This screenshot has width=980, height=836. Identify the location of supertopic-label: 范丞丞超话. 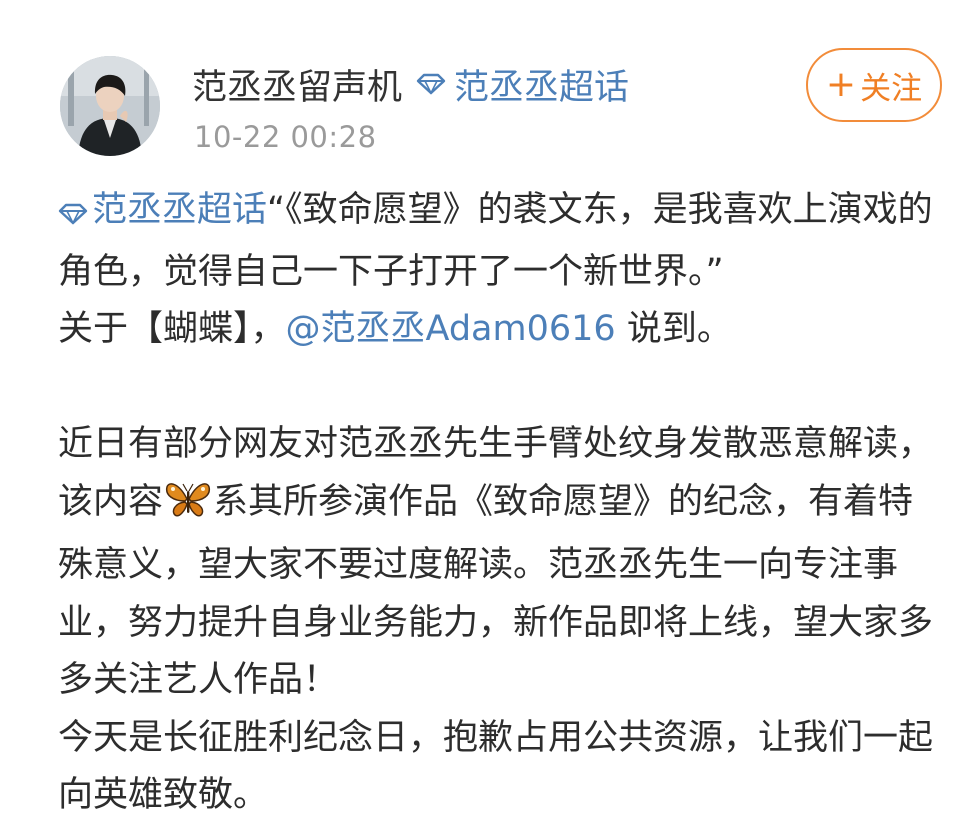
(542, 87).